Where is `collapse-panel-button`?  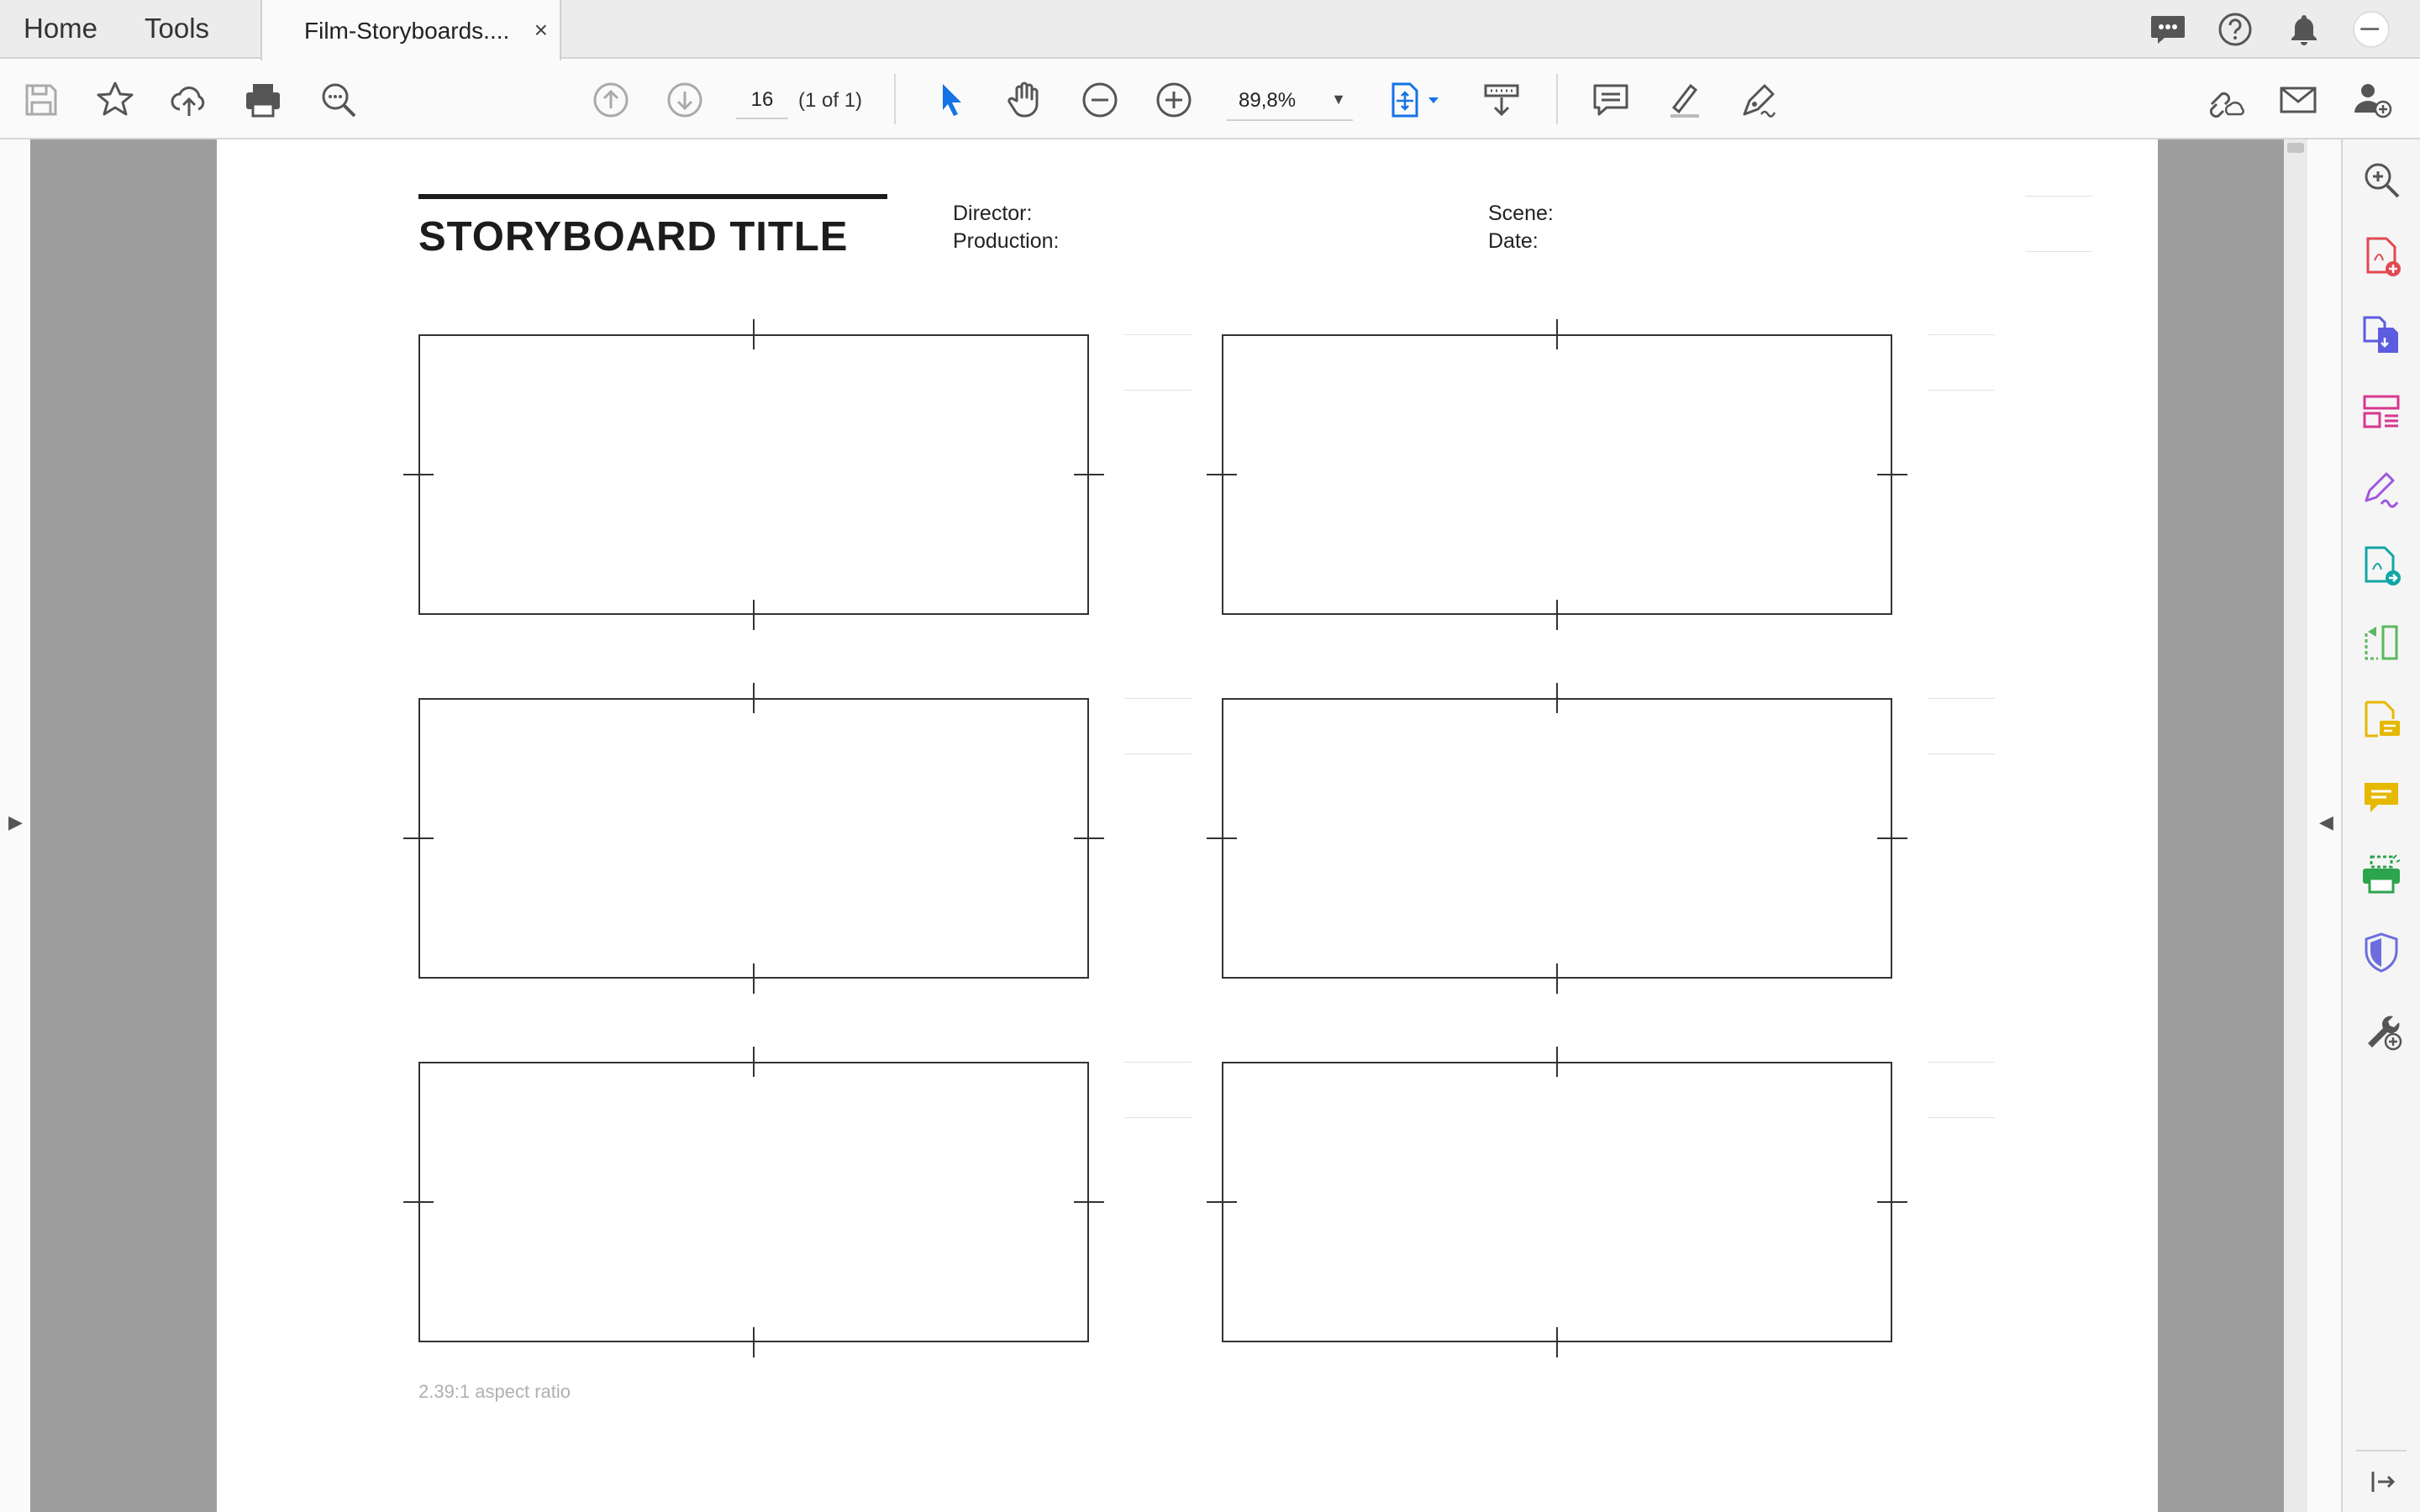 collapse-panel-button is located at coordinates (2382, 1482).